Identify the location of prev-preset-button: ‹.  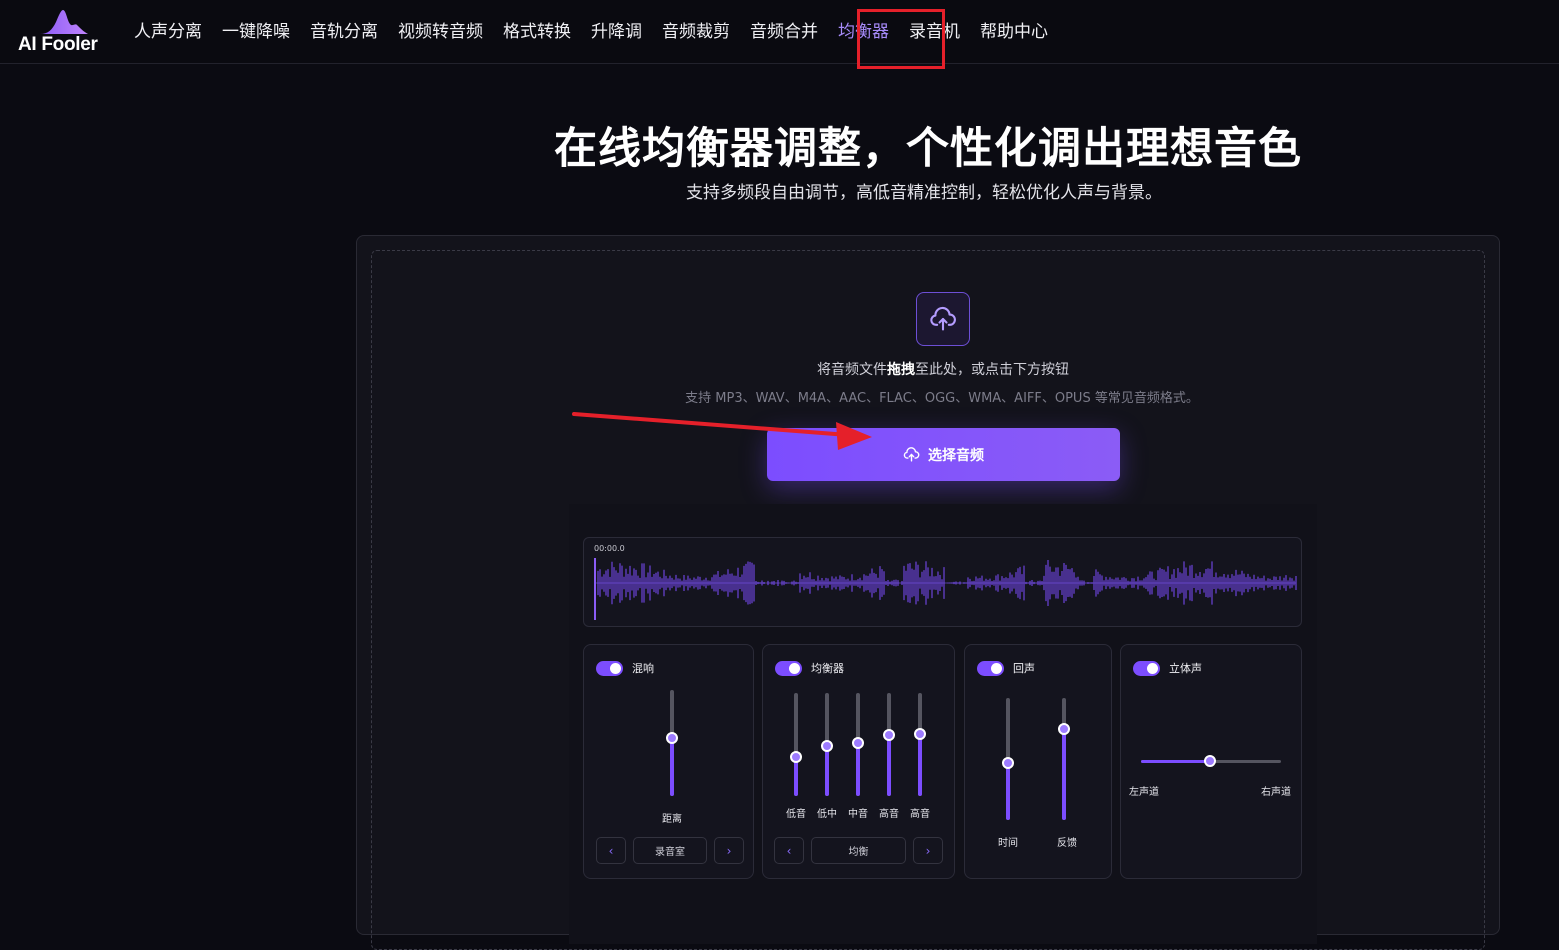
(611, 850).